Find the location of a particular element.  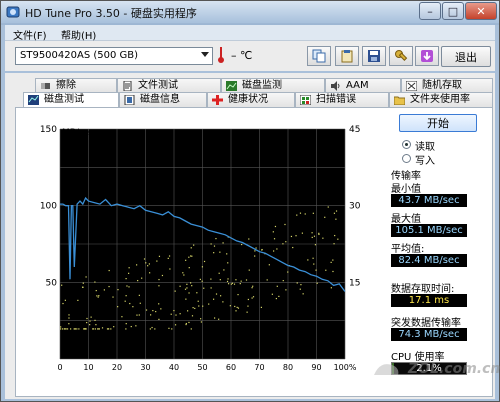

folder-icon is located at coordinates (399, 100).